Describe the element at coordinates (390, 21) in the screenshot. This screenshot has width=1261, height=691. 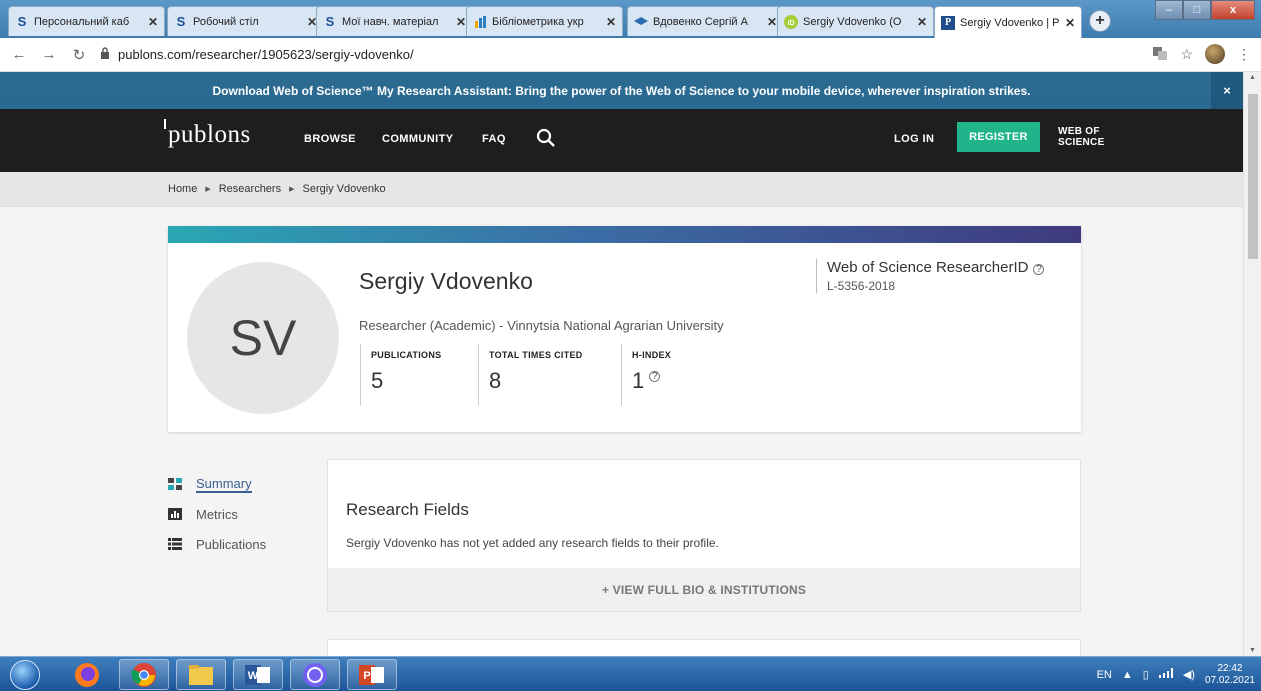
I see `tab-label: Мої навч. матеріал` at that location.